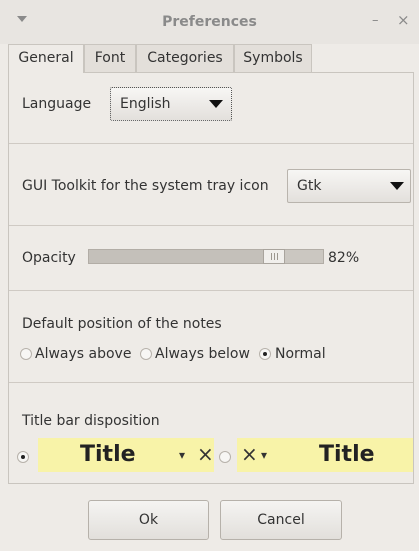 The height and width of the screenshot is (551, 419). What do you see at coordinates (344, 258) in the screenshot?
I see `opacity-value: 82%` at bounding box center [344, 258].